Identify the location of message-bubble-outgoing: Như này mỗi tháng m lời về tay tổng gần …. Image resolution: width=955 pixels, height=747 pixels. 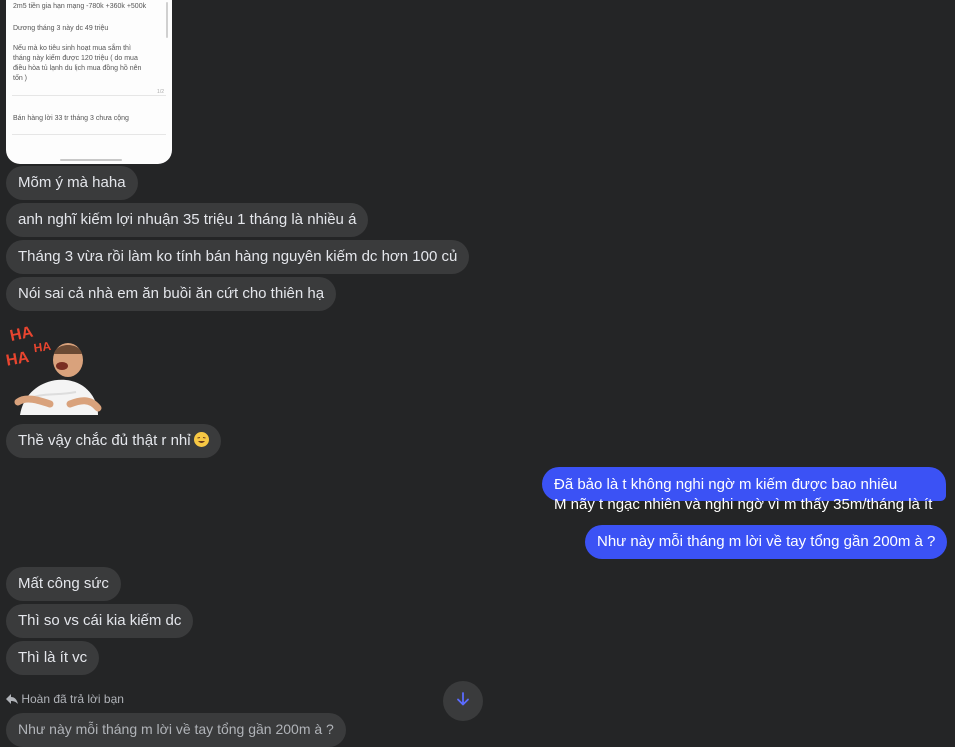
(766, 542).